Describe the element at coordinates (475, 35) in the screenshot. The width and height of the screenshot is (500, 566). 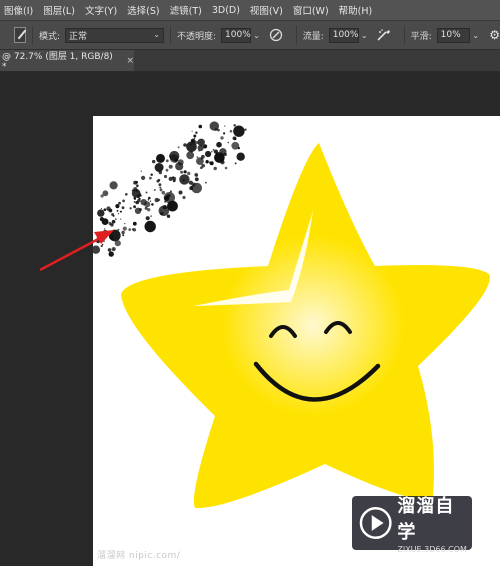
I see `smoothing-dropdown-button: ⌄` at that location.